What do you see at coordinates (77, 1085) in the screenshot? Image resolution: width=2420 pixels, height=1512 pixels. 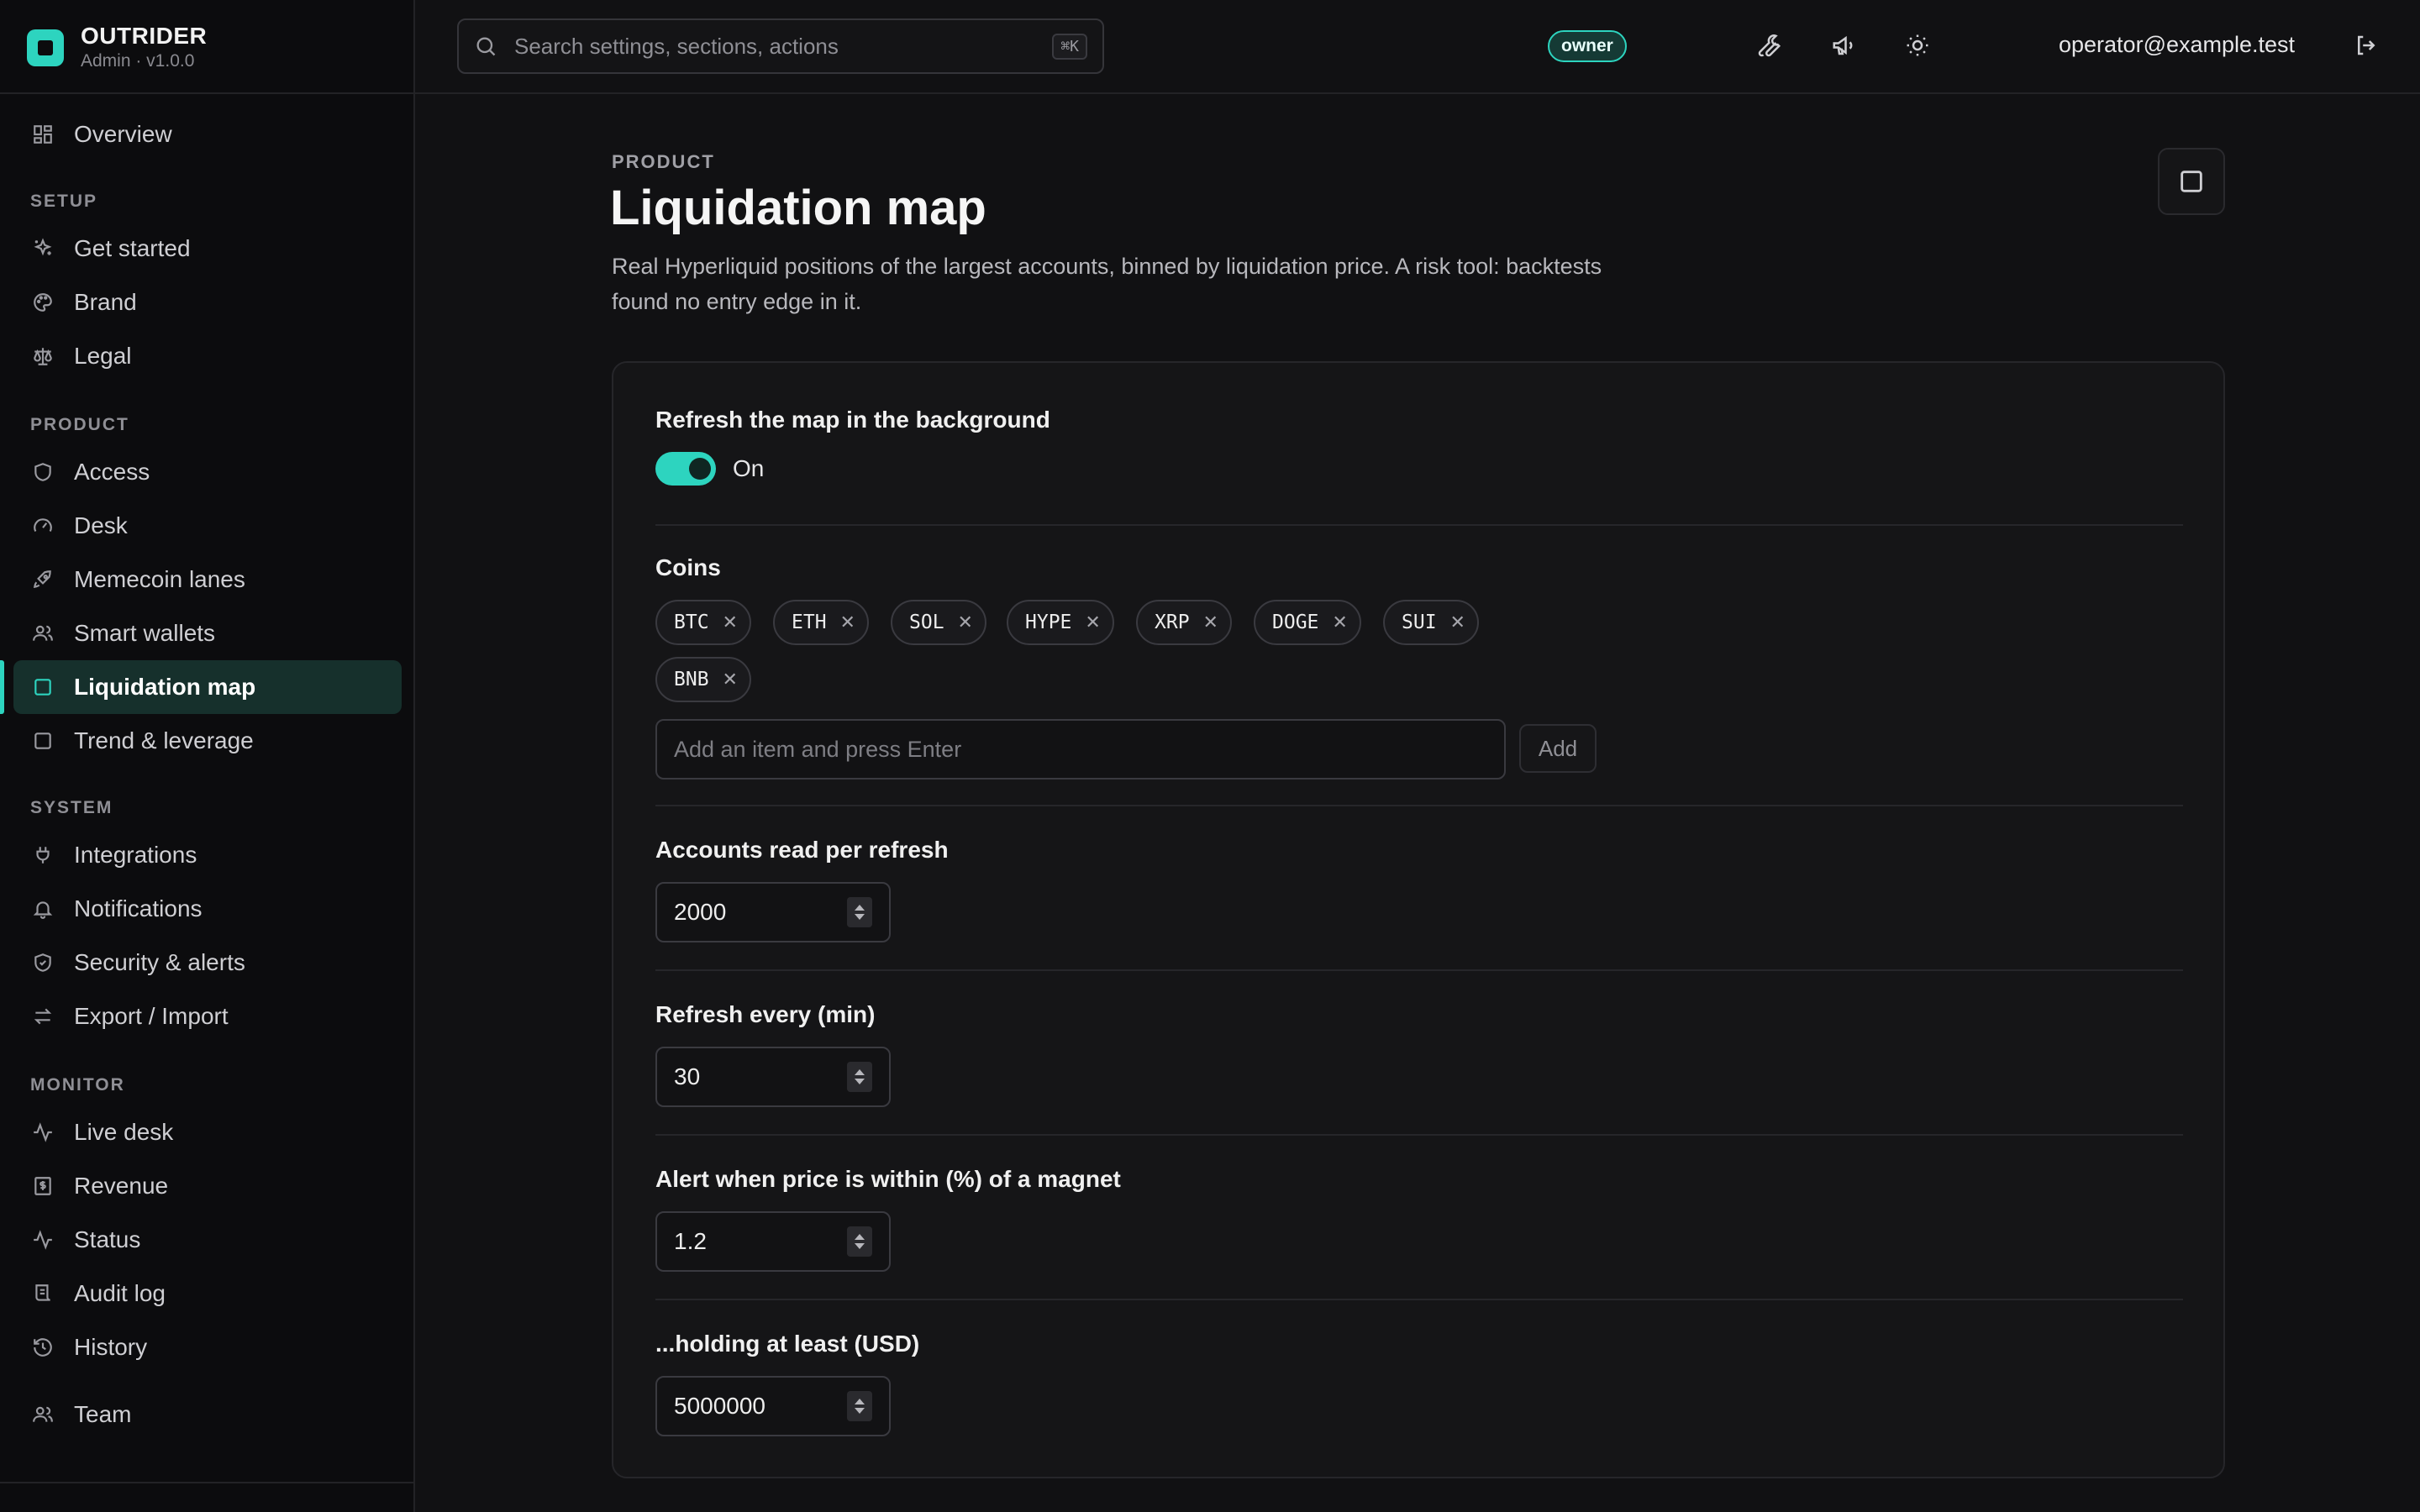 I see `section-label-monitor: MONITOR` at bounding box center [77, 1085].